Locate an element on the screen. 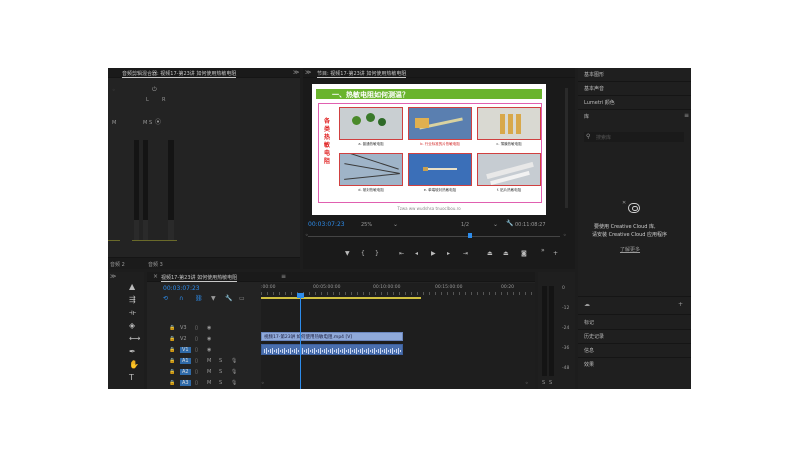 The height and width of the screenshot is (453, 800). learn-more-link: 了解更多 is located at coordinates (630, 249).